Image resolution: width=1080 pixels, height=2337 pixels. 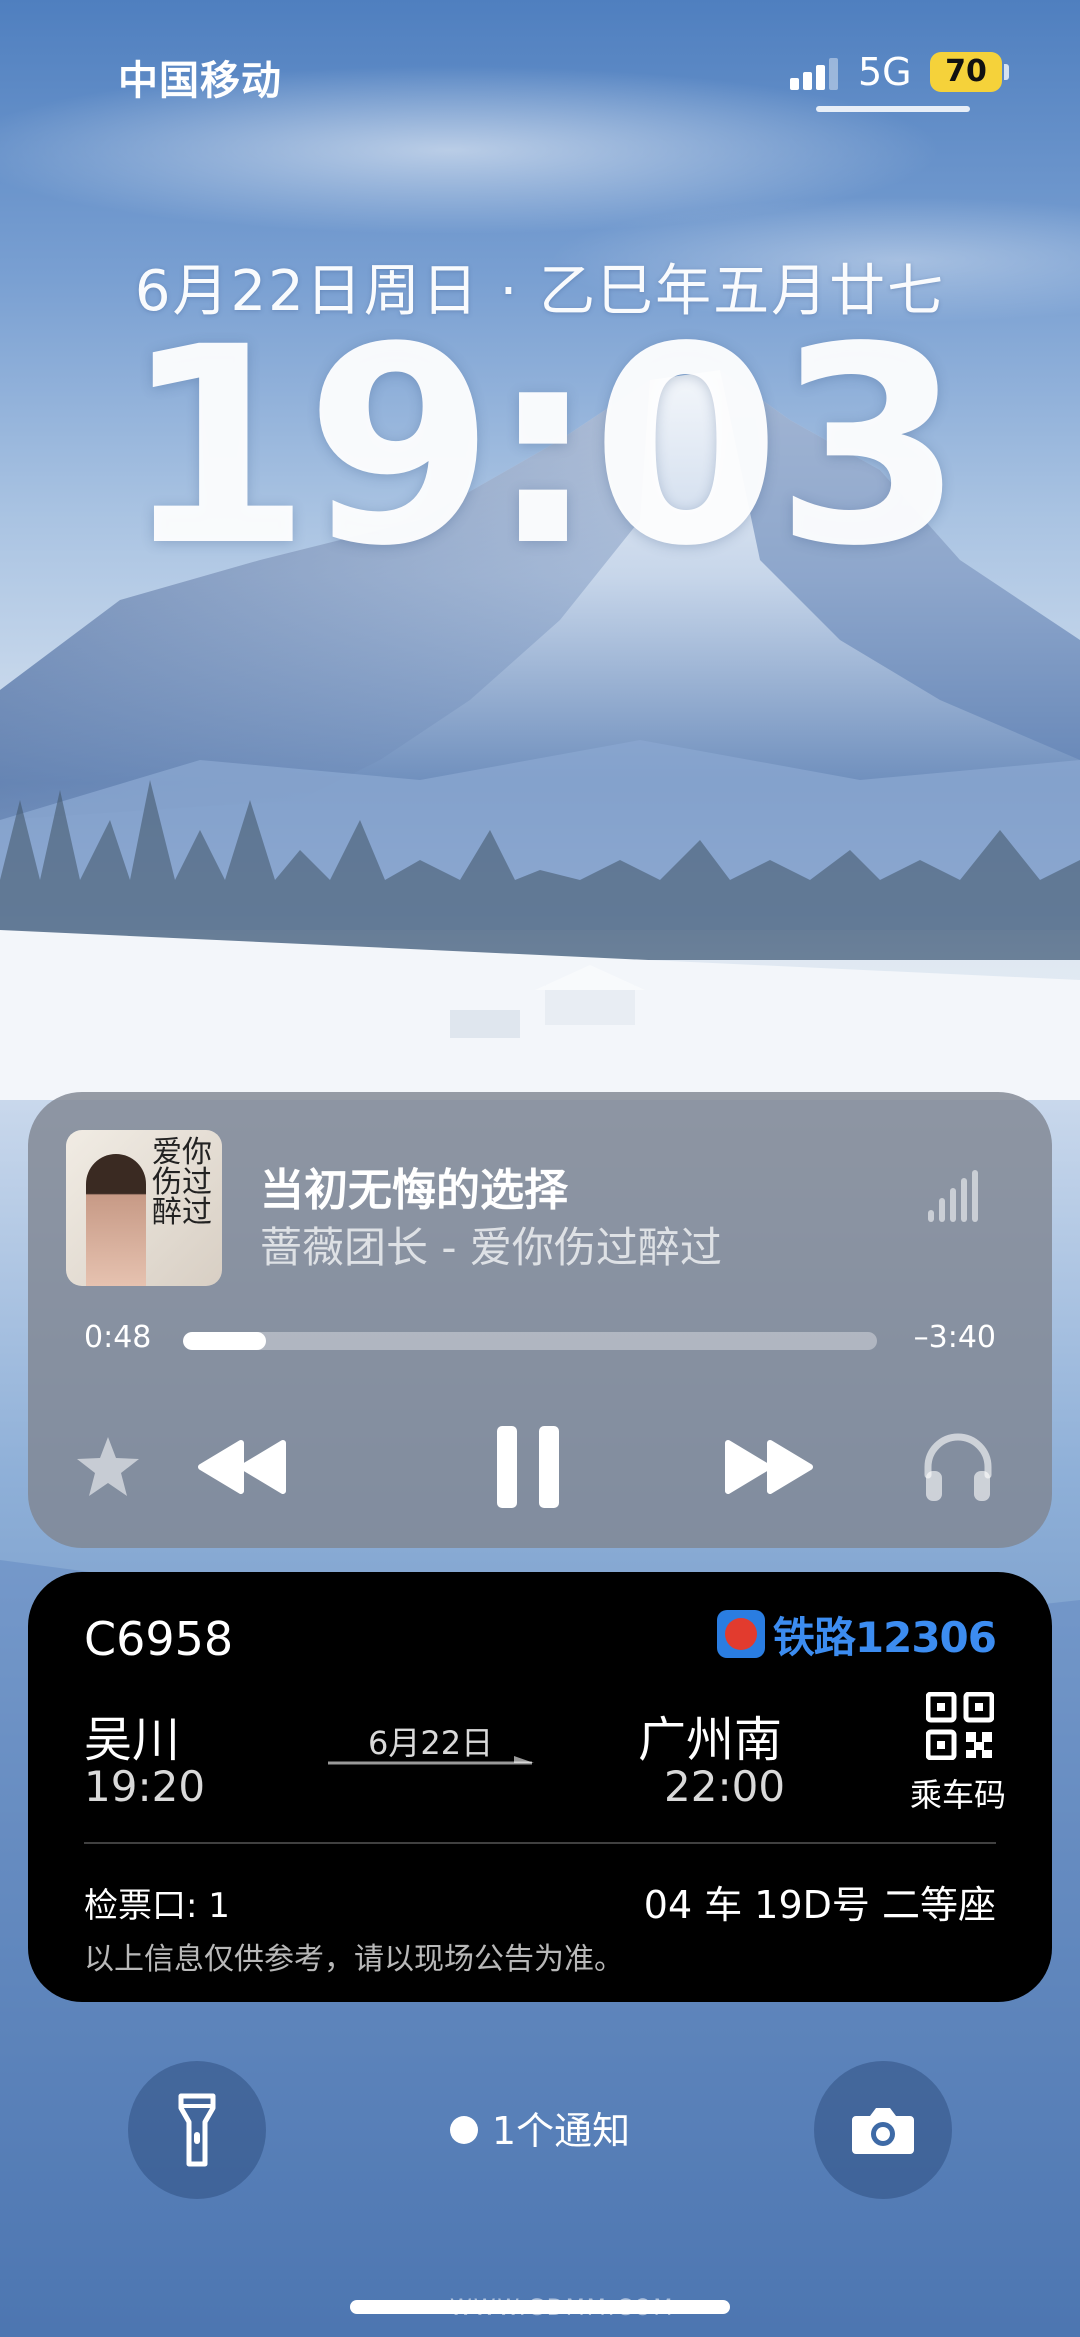 I want to click on cover-person-image, so click(x=116, y=1220).